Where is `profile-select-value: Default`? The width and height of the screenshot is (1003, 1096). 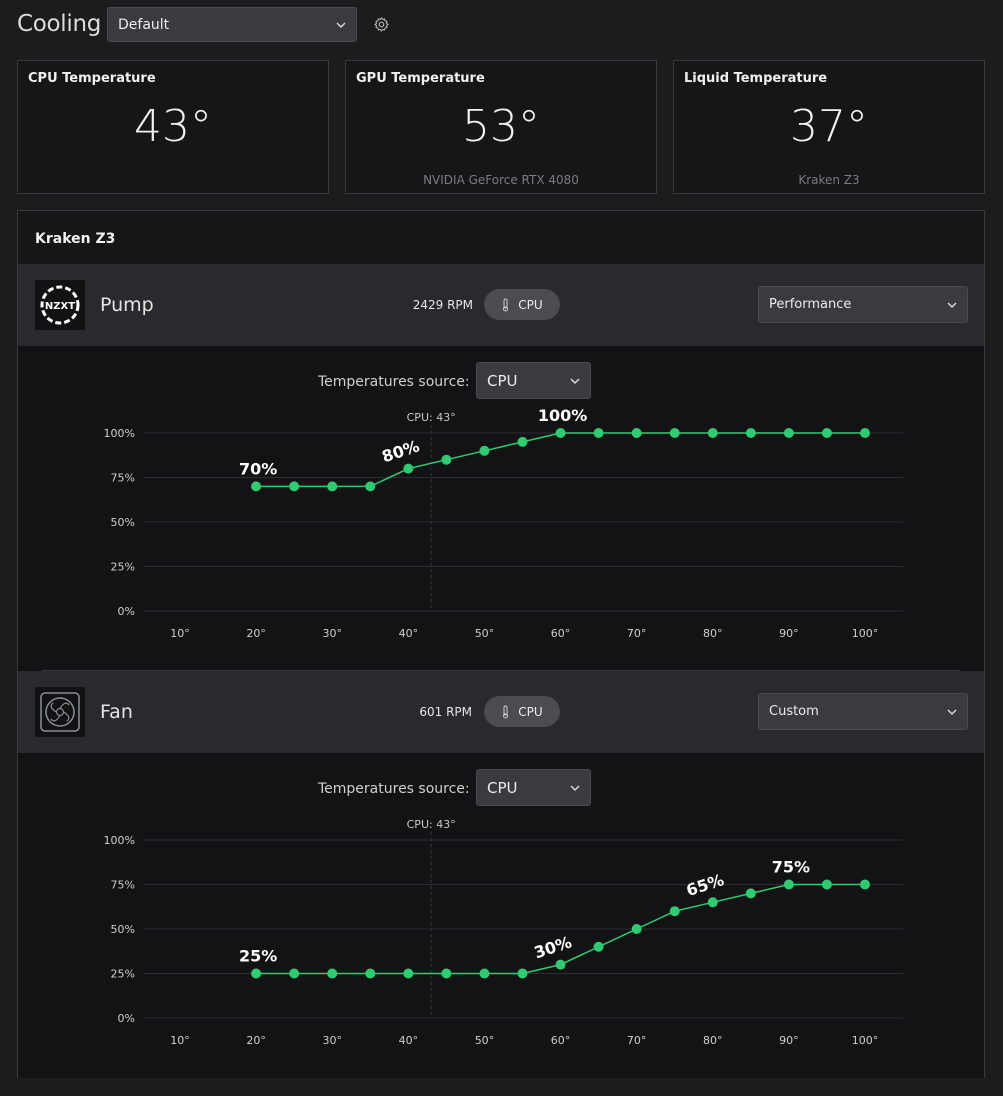
profile-select-value: Default is located at coordinates (144, 24).